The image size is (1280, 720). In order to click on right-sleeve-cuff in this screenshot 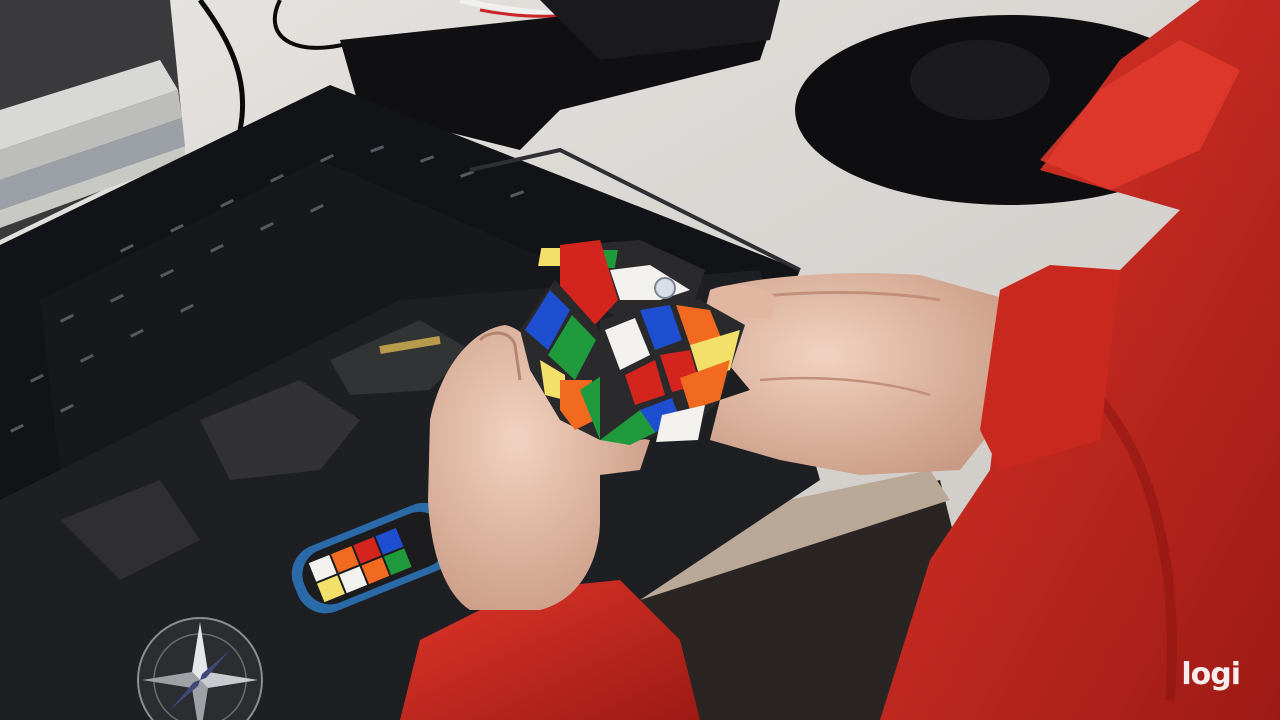, I will do `click(1050, 367)`.